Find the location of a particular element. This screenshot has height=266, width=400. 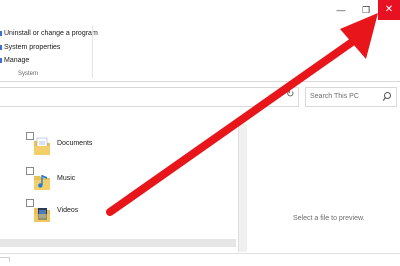

ribbon-group-divider is located at coordinates (92, 52).